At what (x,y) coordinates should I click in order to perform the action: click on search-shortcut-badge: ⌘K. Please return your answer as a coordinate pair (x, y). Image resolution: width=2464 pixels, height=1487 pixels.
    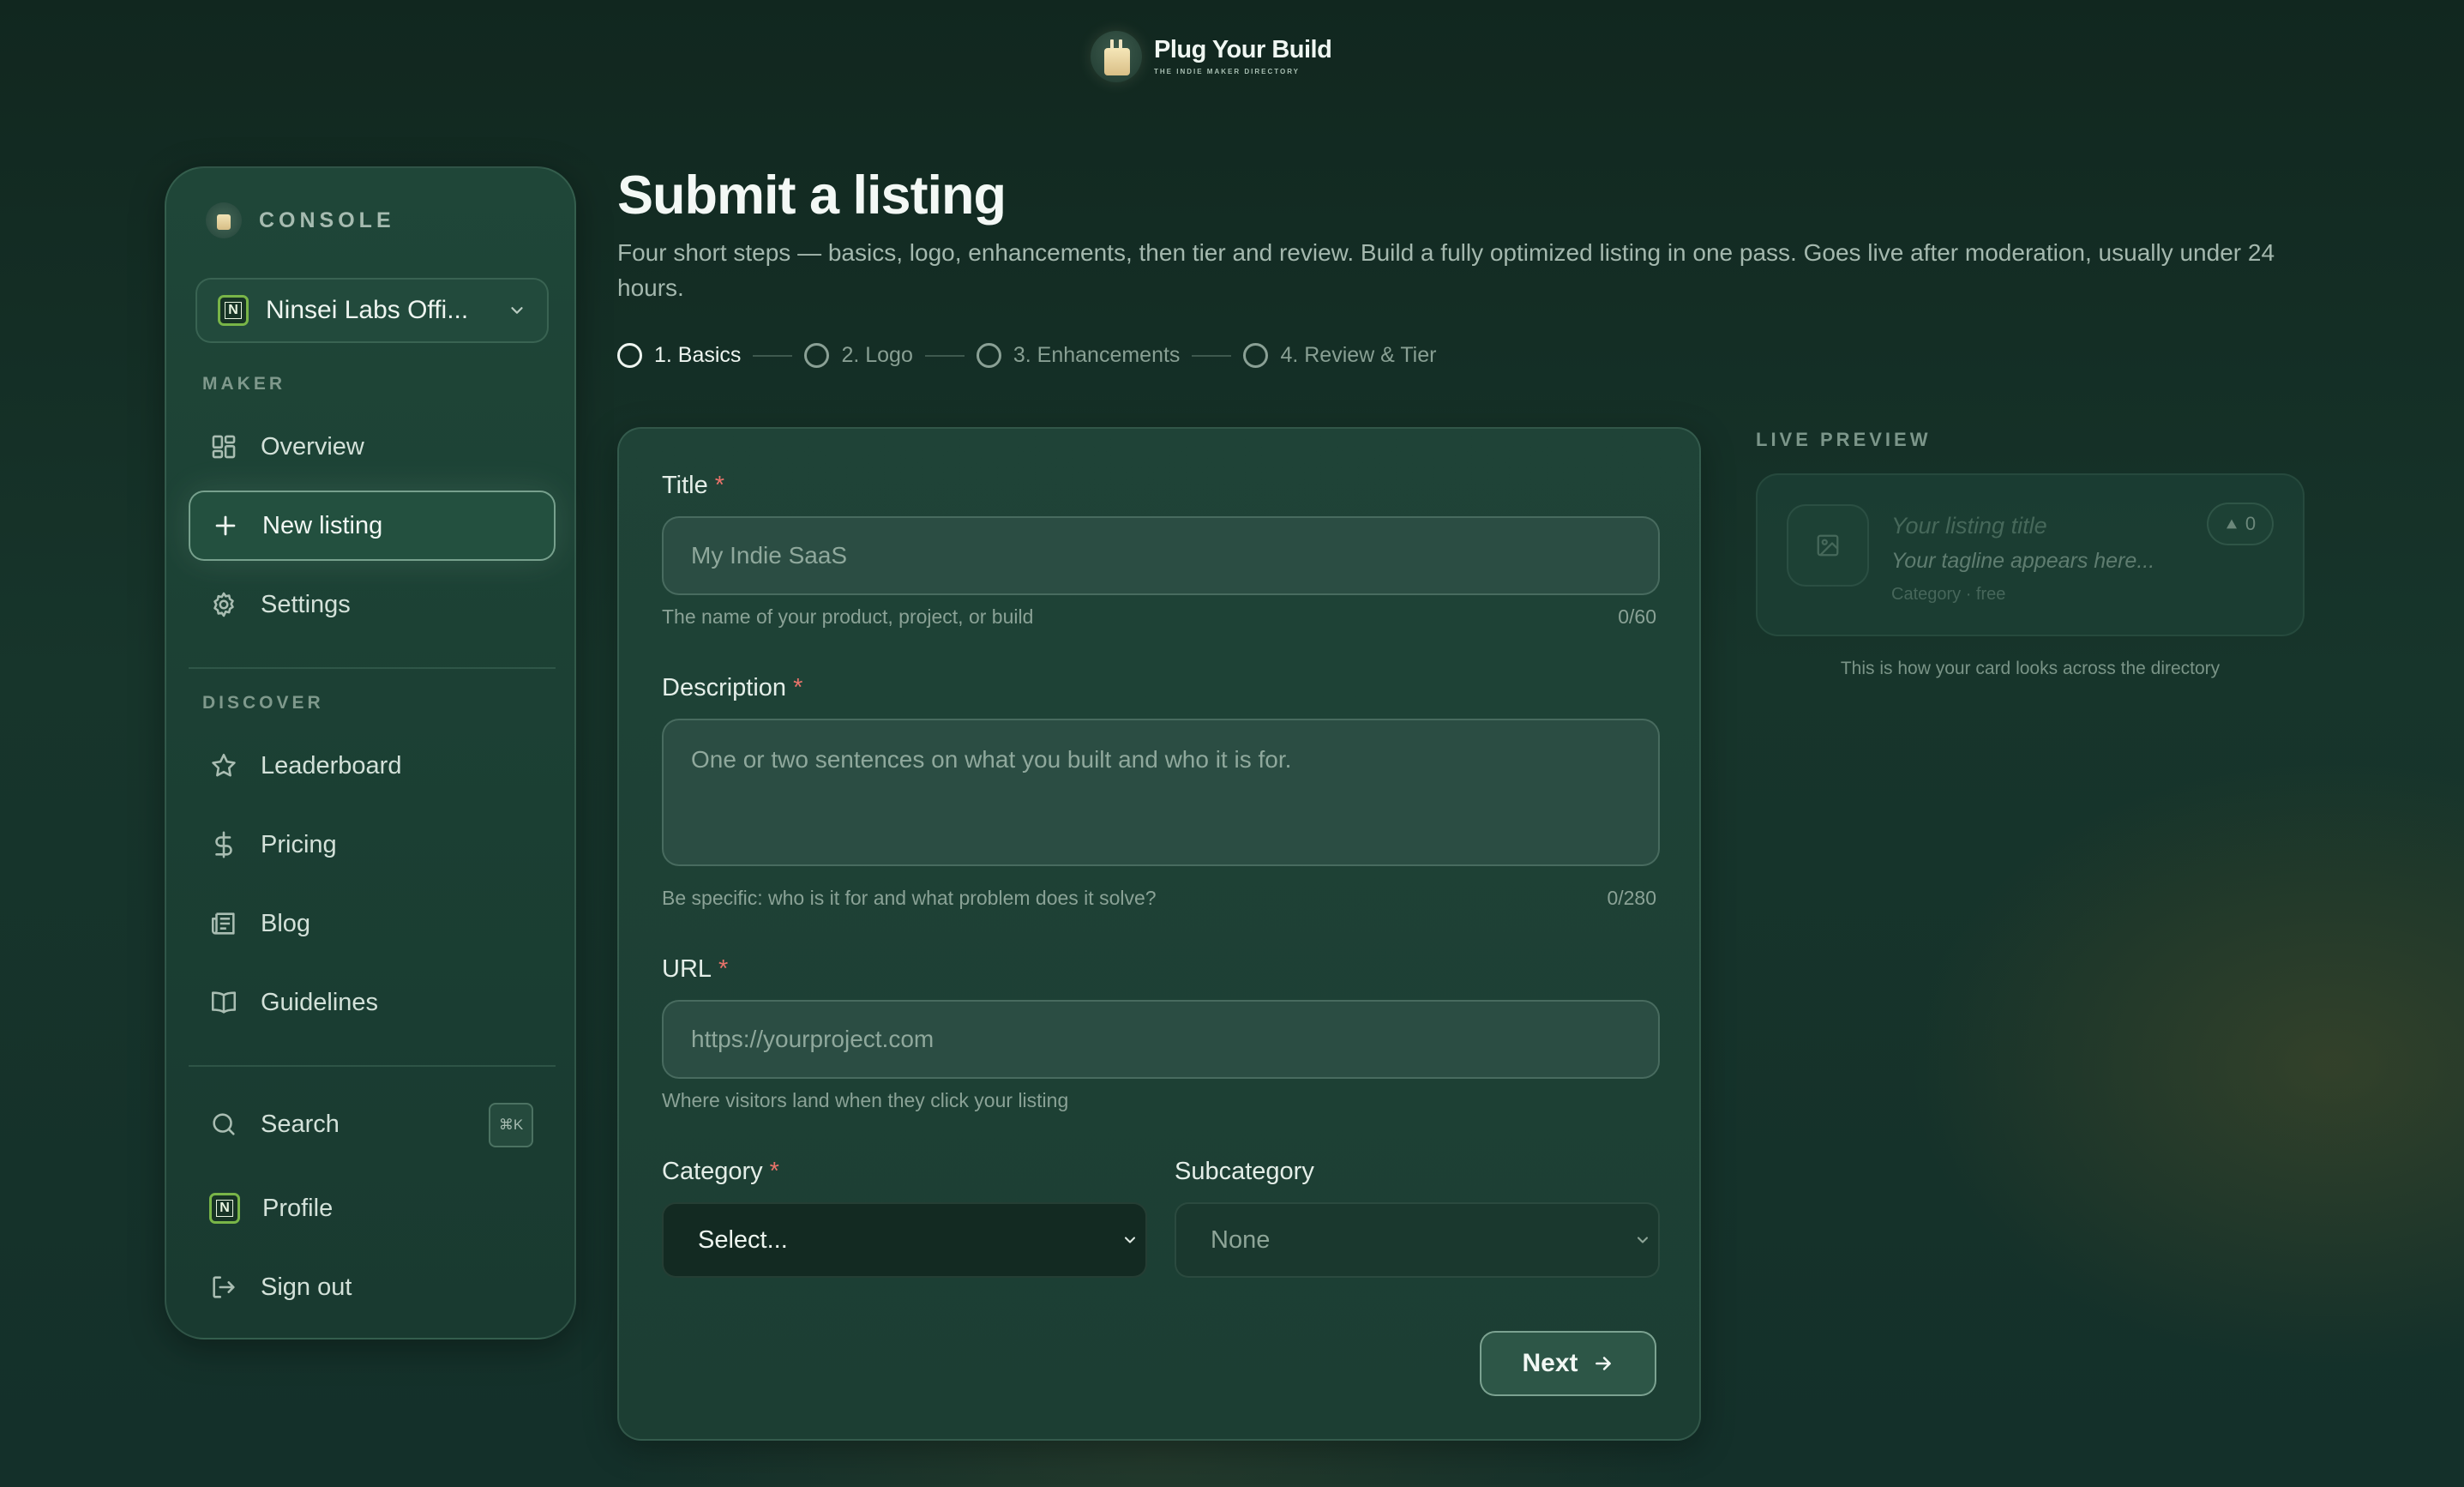
    Looking at the image, I should click on (511, 1125).